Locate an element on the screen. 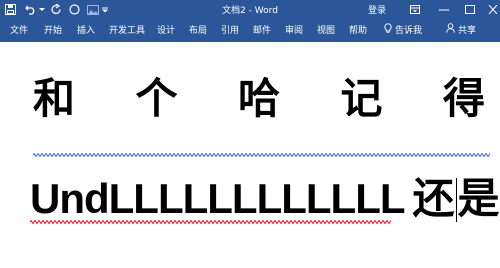  redo-icon is located at coordinates (56, 9).